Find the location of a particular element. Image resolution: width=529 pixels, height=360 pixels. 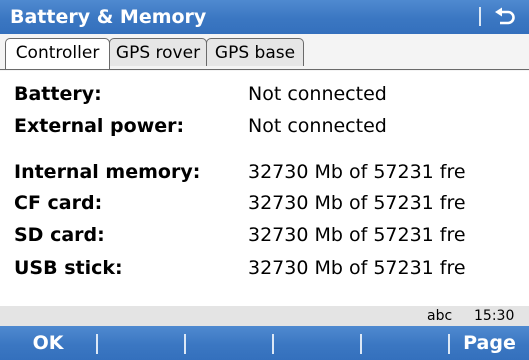

input-mode-indicator: abc is located at coordinates (440, 316).